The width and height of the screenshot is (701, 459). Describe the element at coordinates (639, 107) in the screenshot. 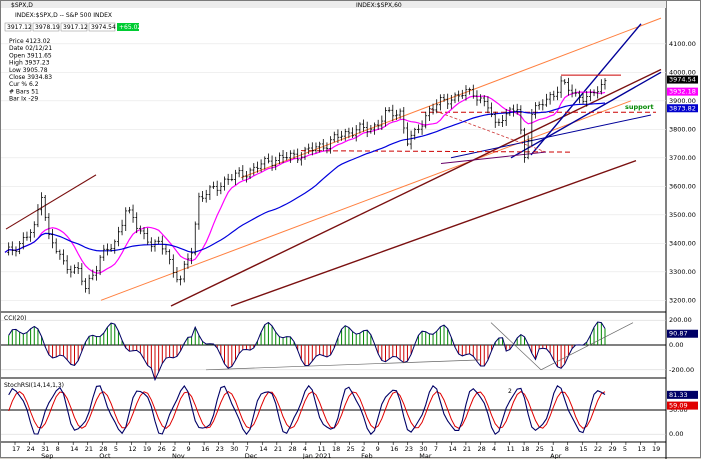

I see `support-label: support` at that location.